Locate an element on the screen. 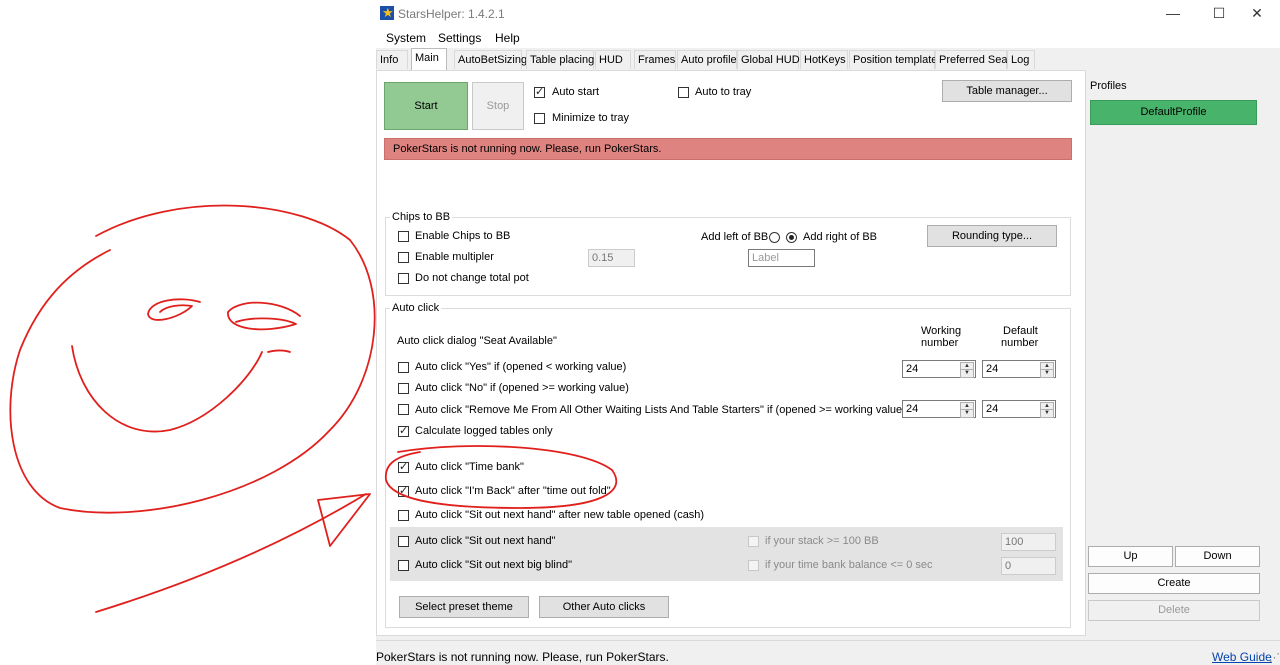 This screenshot has height=665, width=1280. working-header-1: Working is located at coordinates (941, 331).